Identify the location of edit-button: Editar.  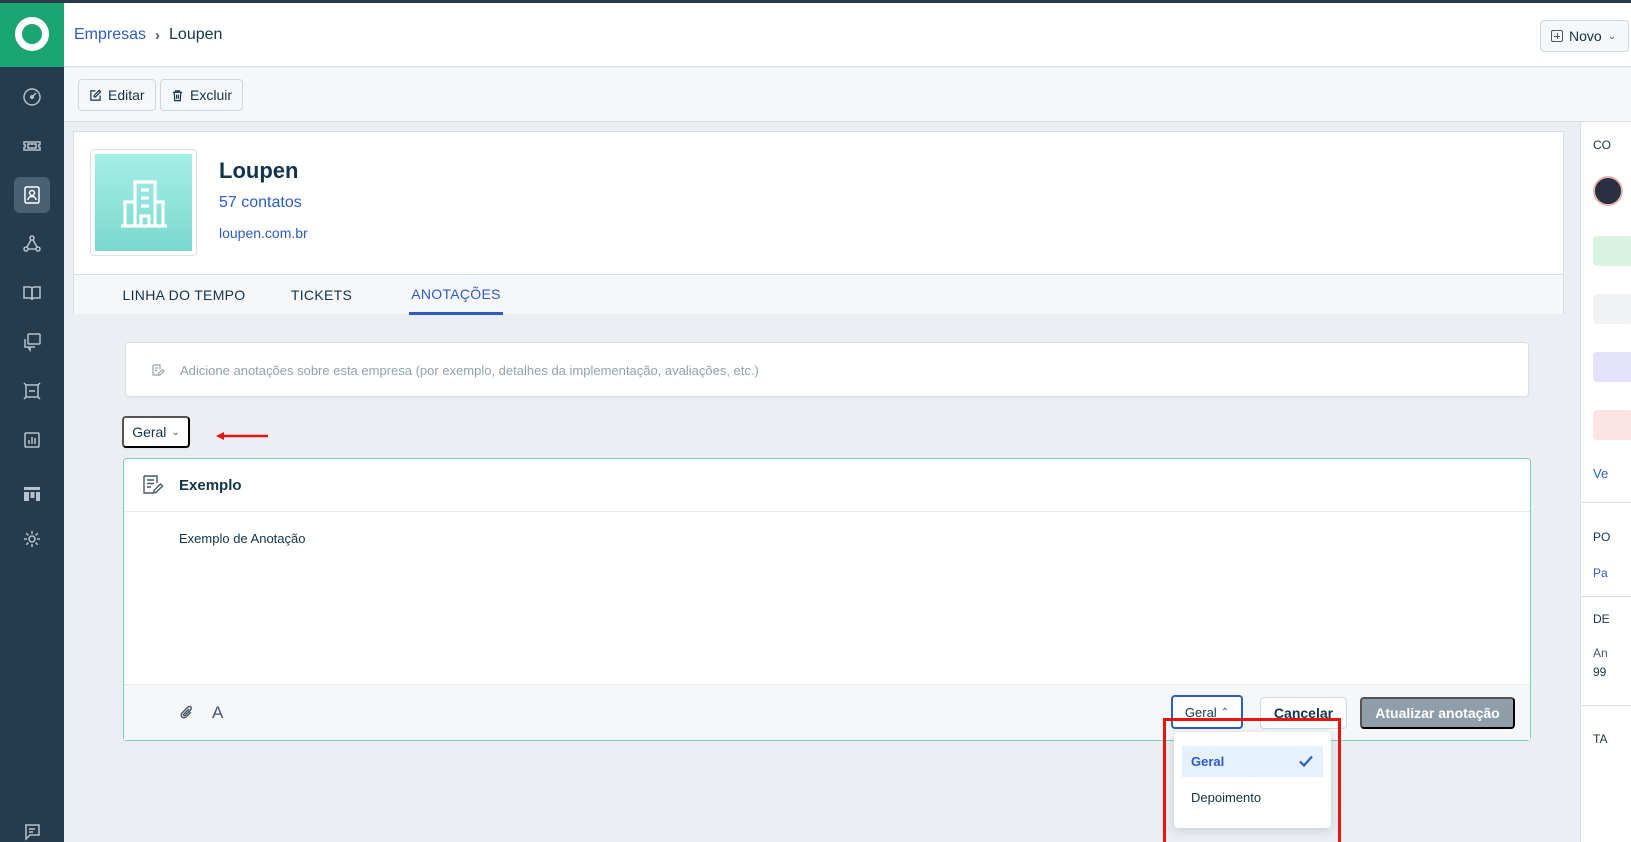
(117, 95).